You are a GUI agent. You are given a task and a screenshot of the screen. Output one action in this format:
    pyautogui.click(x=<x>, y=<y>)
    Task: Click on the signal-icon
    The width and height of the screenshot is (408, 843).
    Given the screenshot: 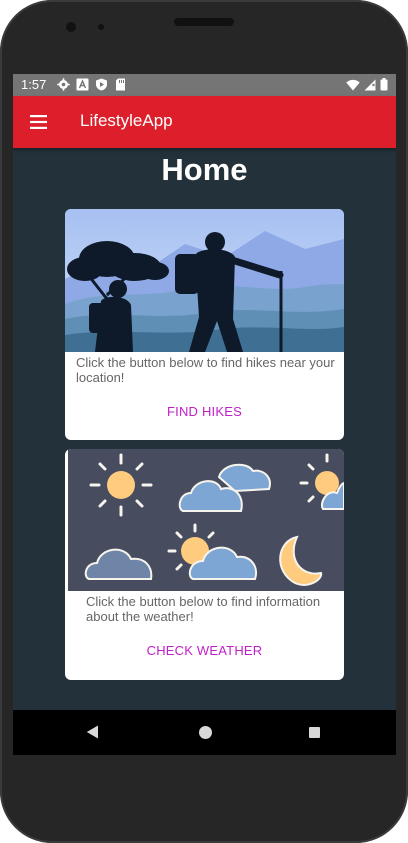 What is the action you would take?
    pyautogui.click(x=370, y=84)
    